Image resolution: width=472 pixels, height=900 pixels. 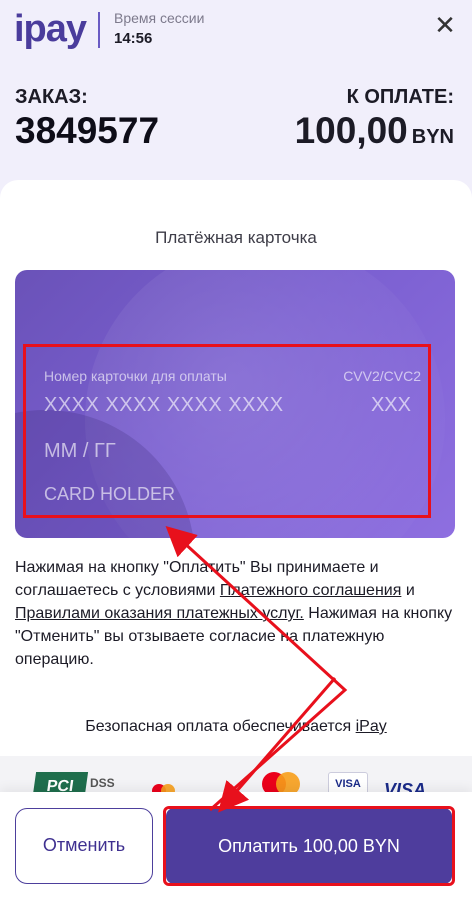 I want to click on secure-payment-note: Безопасная оплата обеспечивается iPay, so click(x=236, y=727).